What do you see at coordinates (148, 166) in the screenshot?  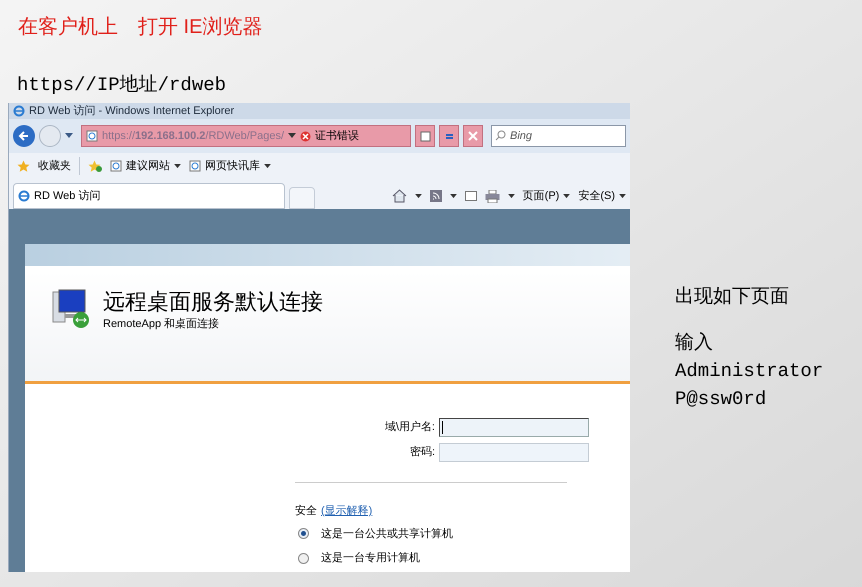 I see `favorites-link: 建议网站` at bounding box center [148, 166].